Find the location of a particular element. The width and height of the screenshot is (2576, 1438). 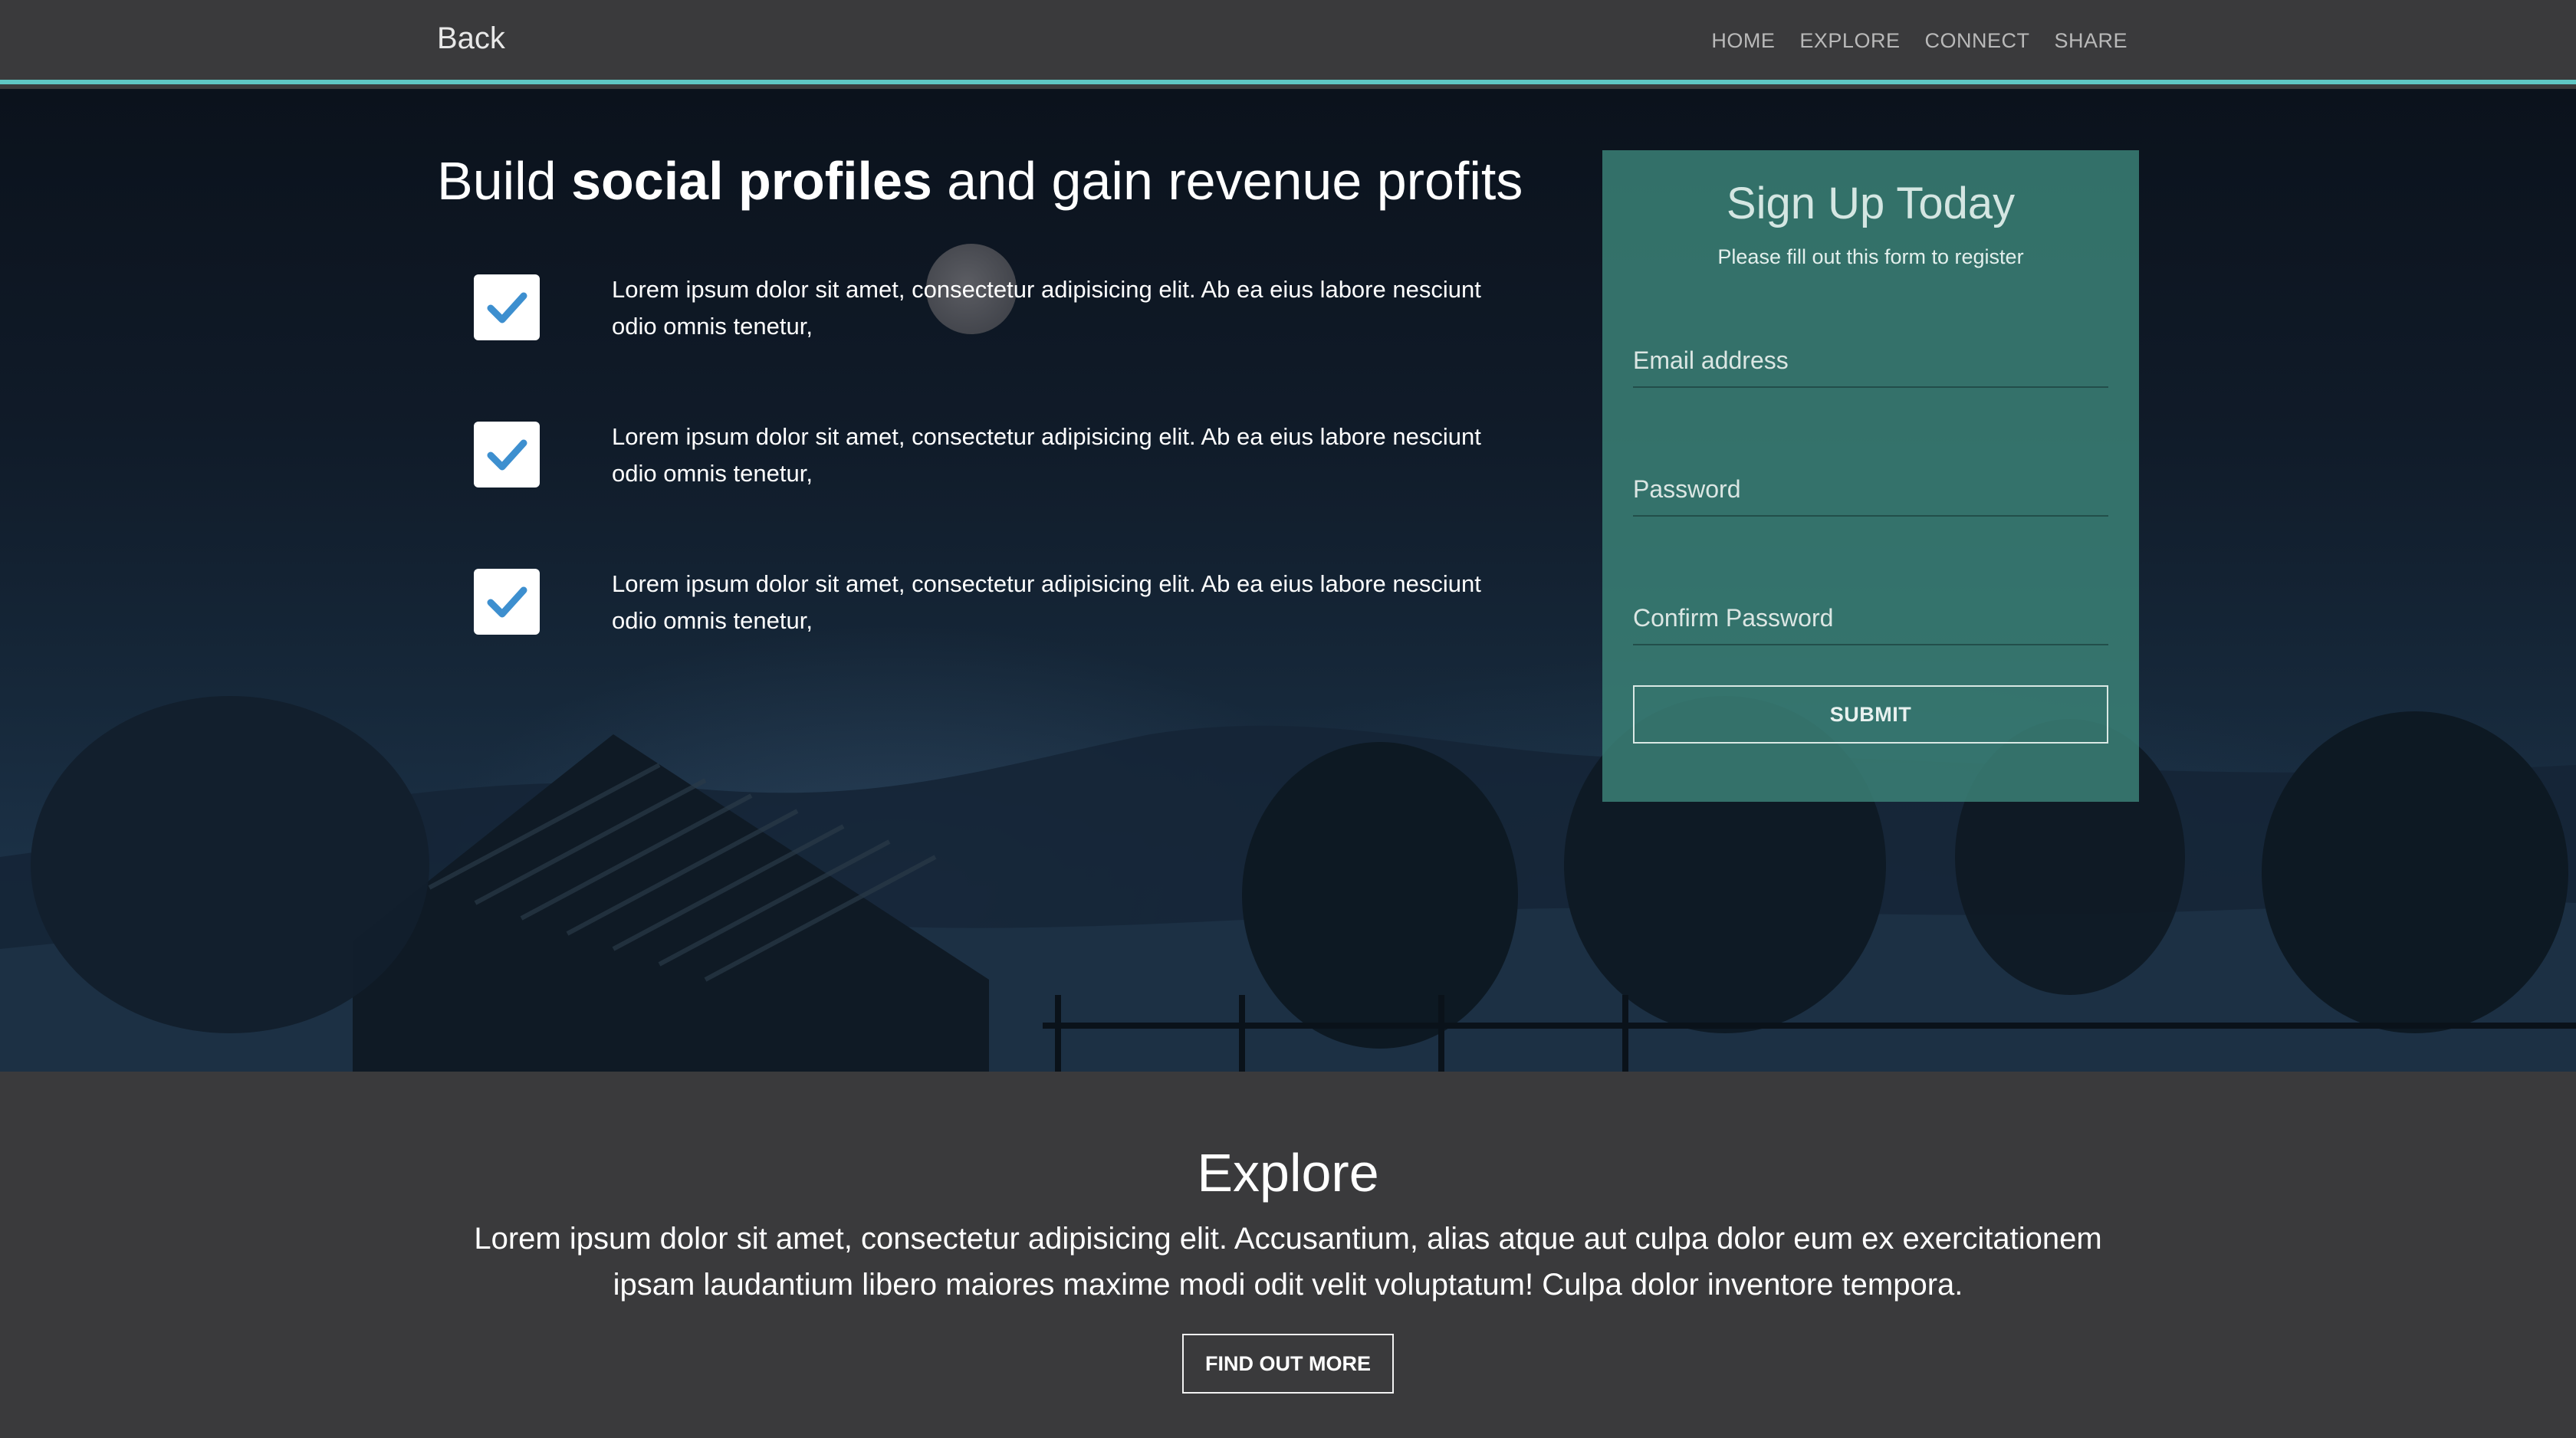

nav-link-explore: EXPLORE is located at coordinates (1849, 41).